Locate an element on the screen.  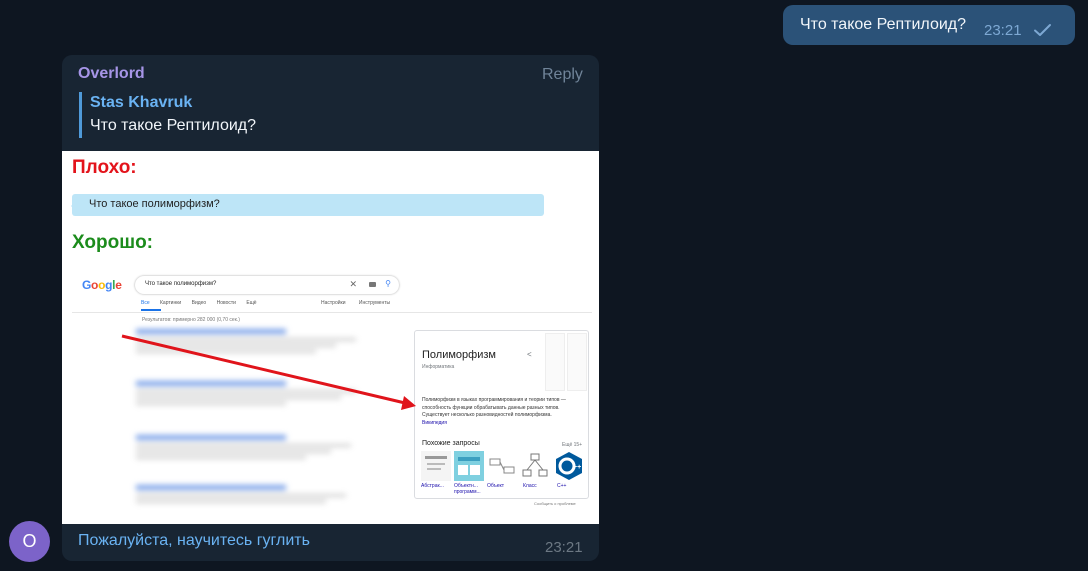
panel-subtitle: Информатика is located at coordinates (438, 367).